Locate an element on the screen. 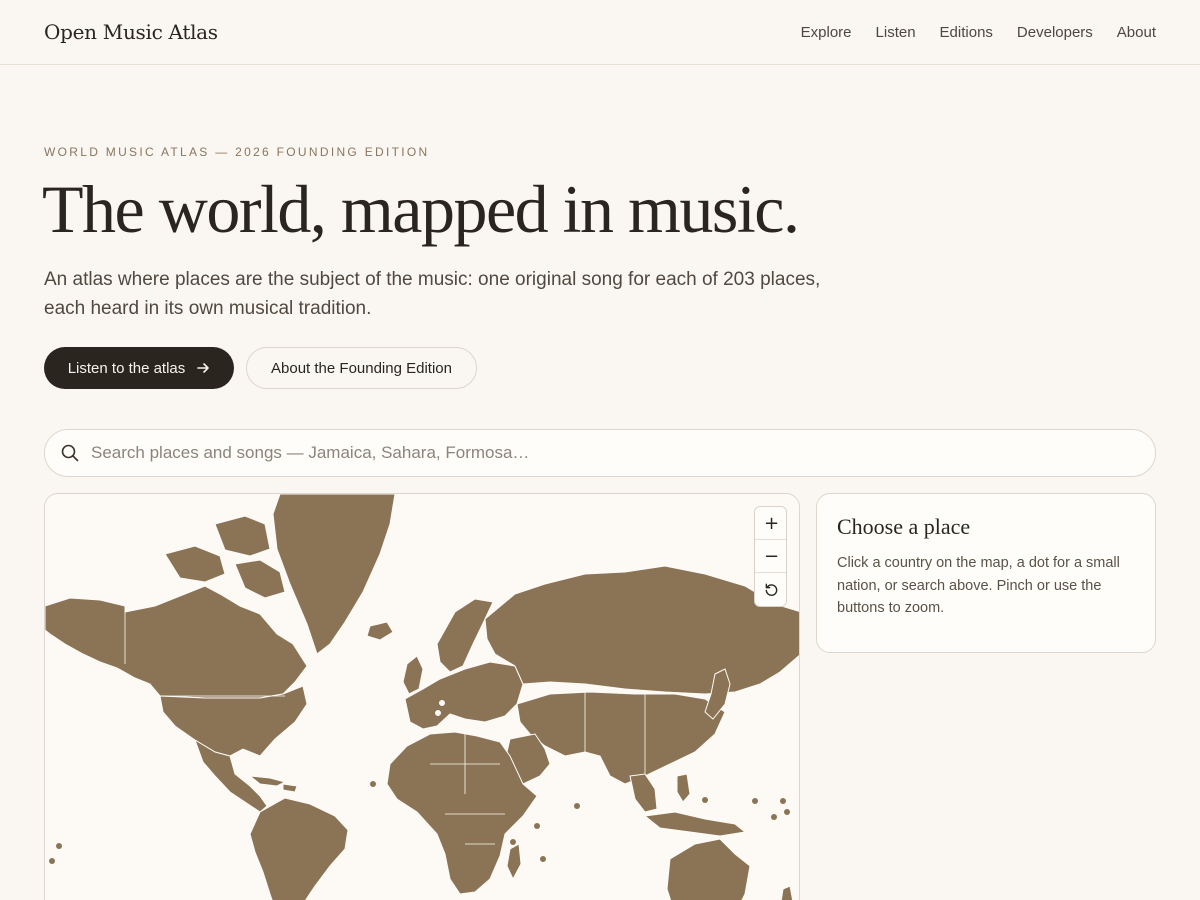  map-region-north-america-north is located at coordinates (176, 642).